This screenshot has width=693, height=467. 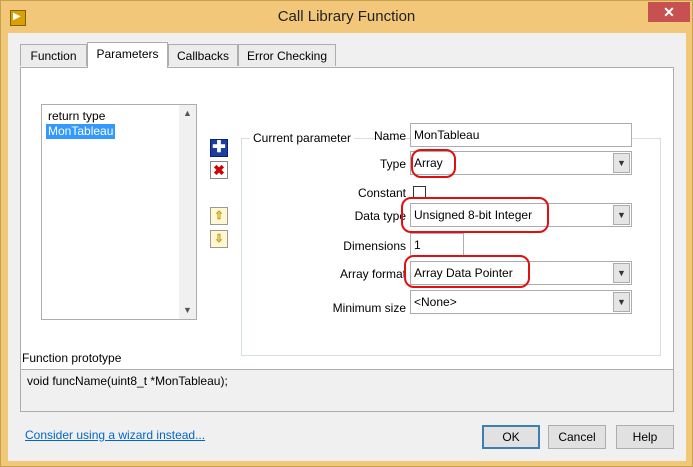 I want to click on arrow-down-icon: ⇩, so click(x=219, y=239).